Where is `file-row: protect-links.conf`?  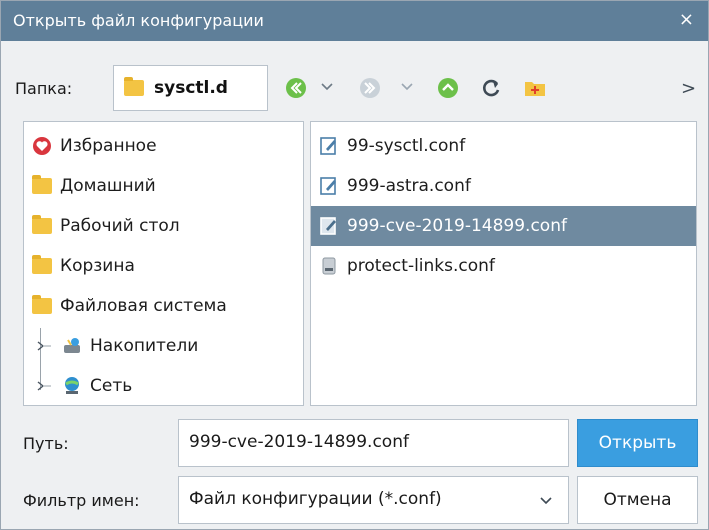
file-row: protect-links.conf is located at coordinates (503, 266).